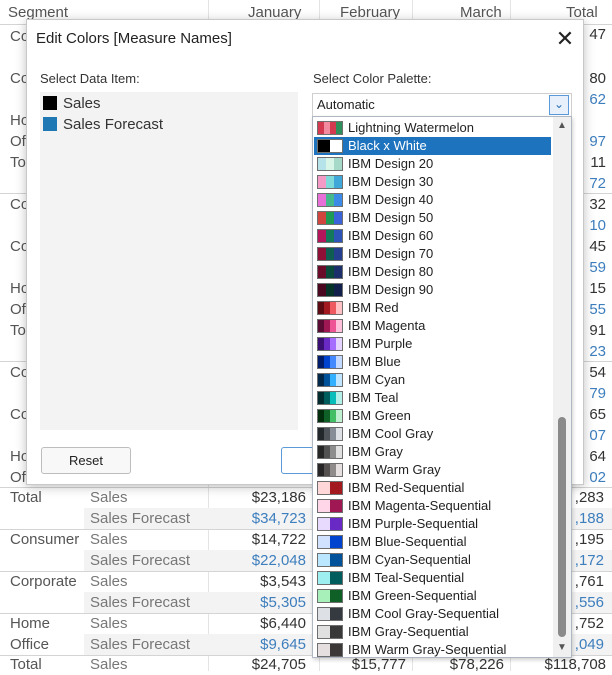  What do you see at coordinates (562, 527) in the screenshot?
I see `scrollbar-thumb` at bounding box center [562, 527].